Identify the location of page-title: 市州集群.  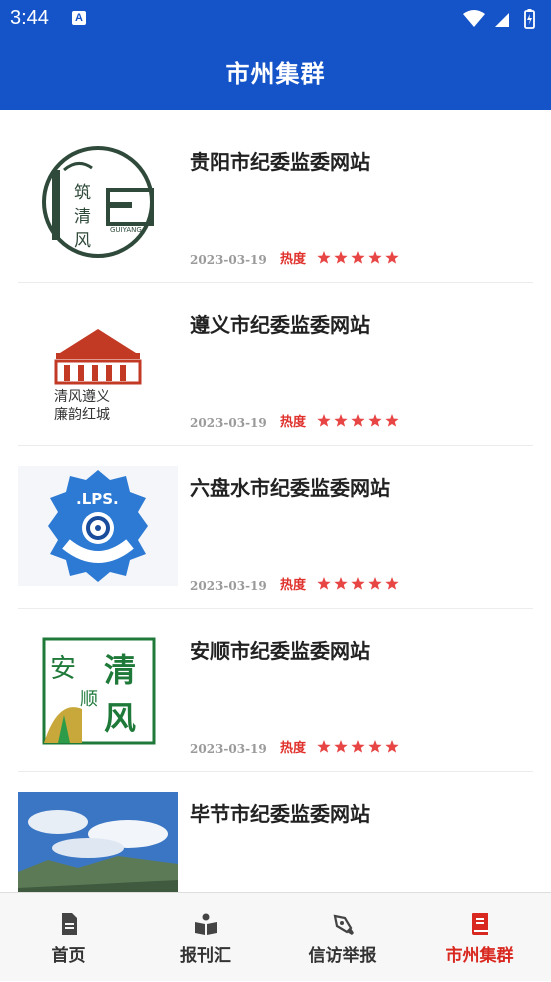
(275, 73).